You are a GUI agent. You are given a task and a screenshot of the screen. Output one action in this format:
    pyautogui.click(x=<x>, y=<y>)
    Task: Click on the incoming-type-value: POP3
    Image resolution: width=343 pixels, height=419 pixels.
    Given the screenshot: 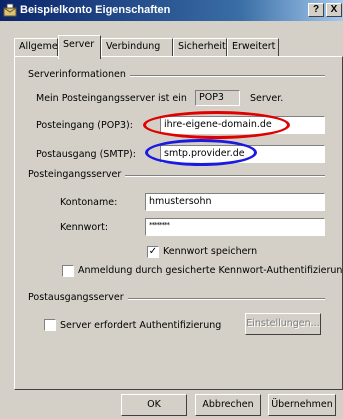 What is the action you would take?
    pyautogui.click(x=217, y=98)
    